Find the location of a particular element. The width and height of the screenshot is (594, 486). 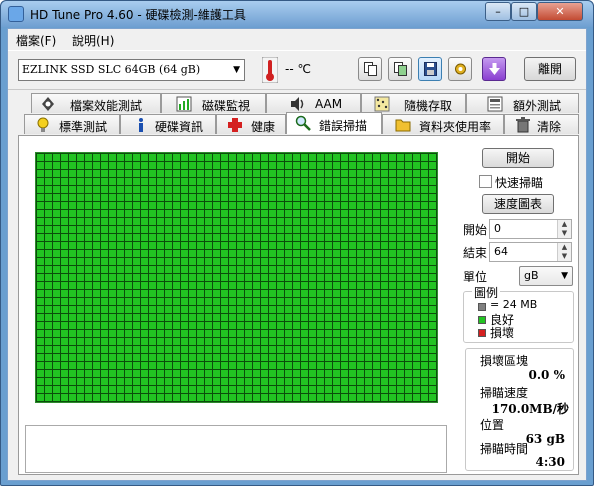

arrow-down-icon is located at coordinates (494, 69).